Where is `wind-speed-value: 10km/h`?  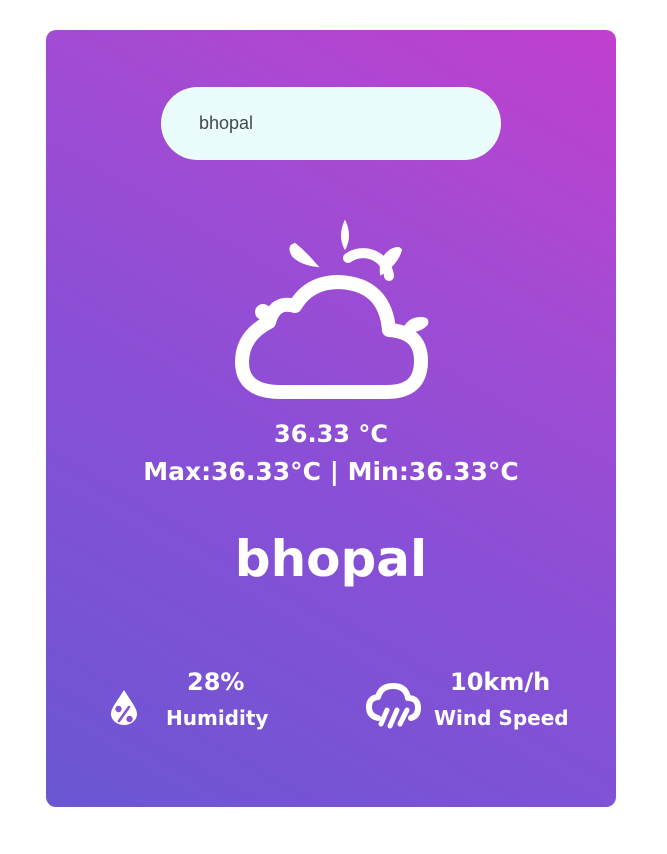
wind-speed-value: 10km/h is located at coordinates (500, 682).